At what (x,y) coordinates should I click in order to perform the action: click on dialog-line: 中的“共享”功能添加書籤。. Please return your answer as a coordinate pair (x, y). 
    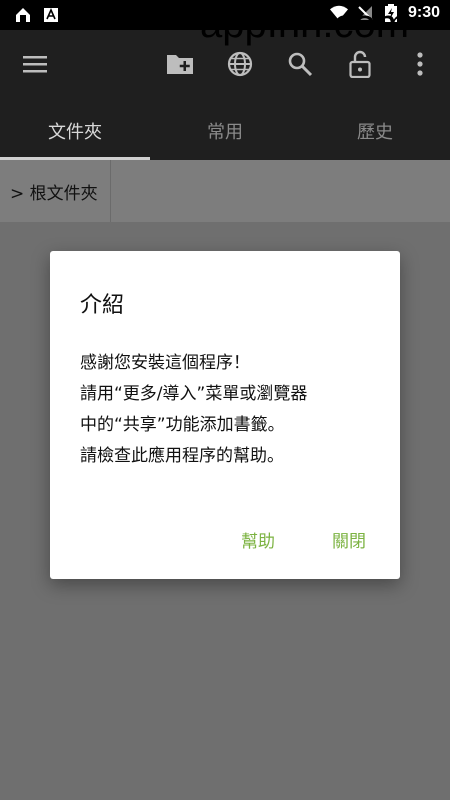
    Looking at the image, I should click on (182, 425).